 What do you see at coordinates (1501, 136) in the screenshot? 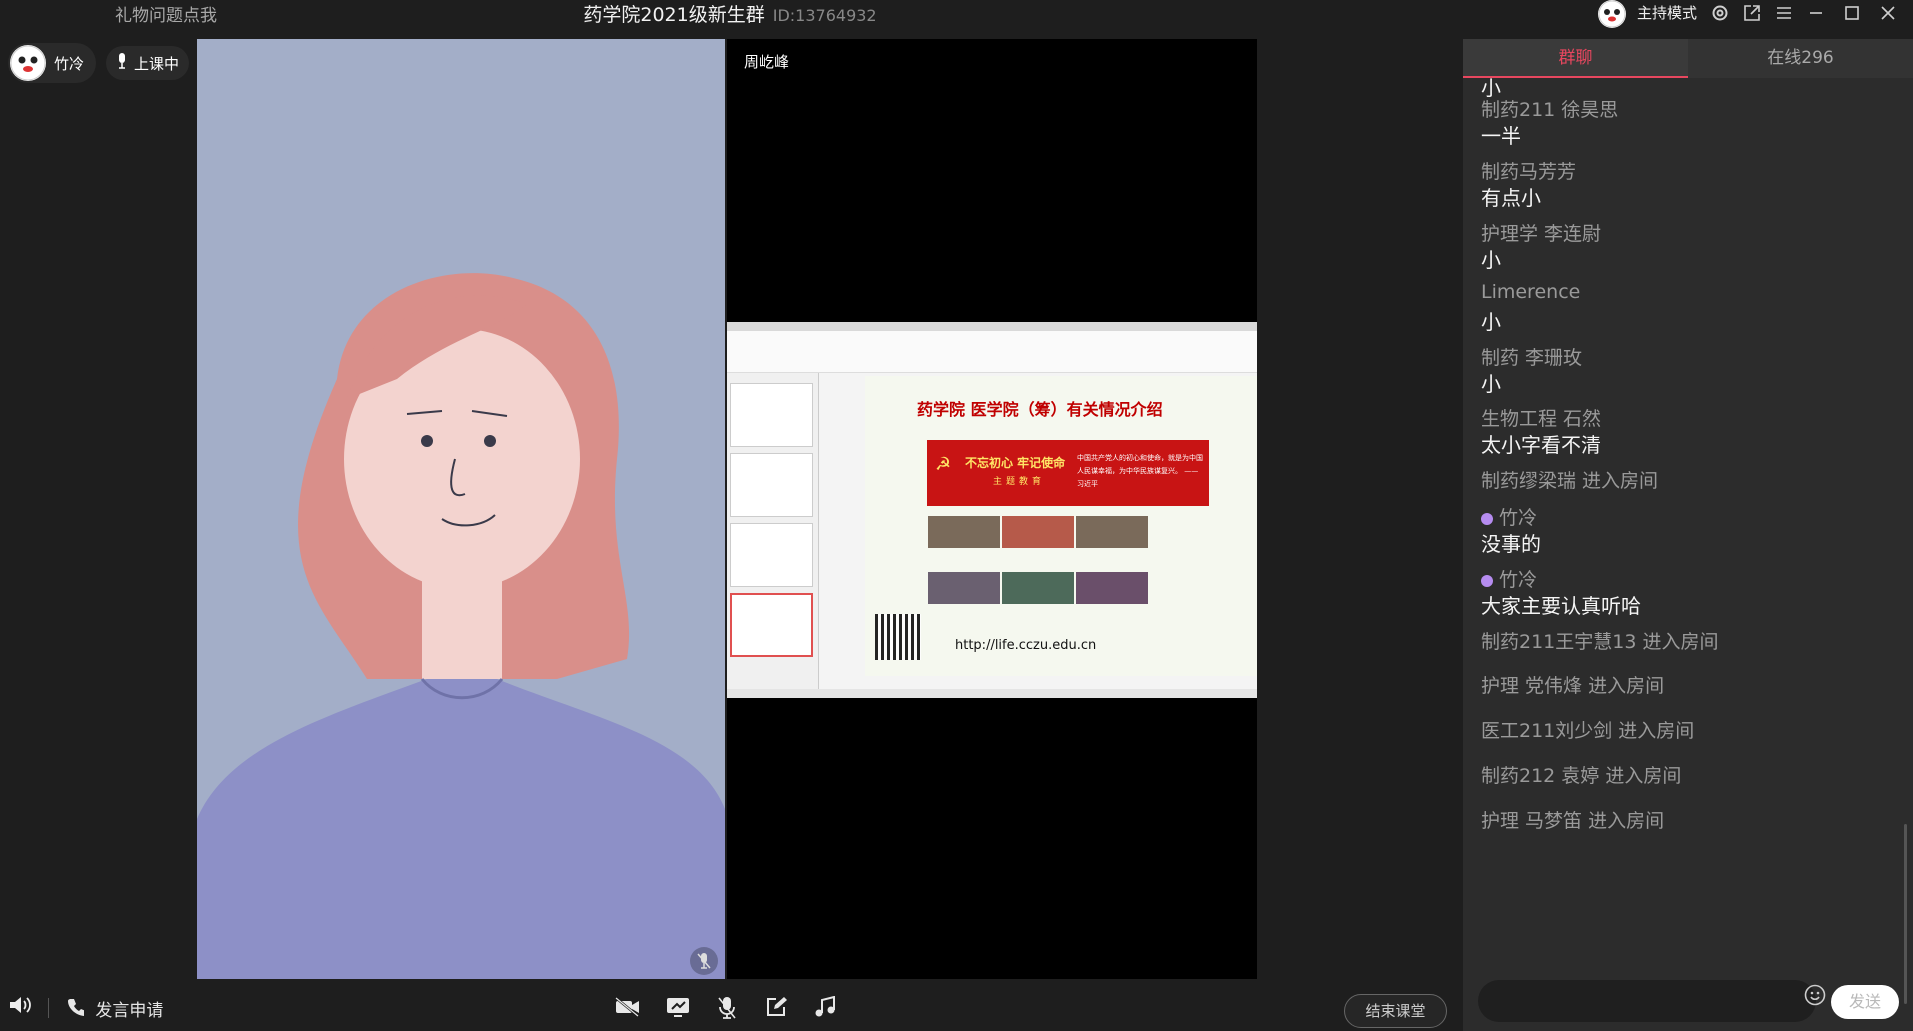
I see `chat-message-text: 一半` at bounding box center [1501, 136].